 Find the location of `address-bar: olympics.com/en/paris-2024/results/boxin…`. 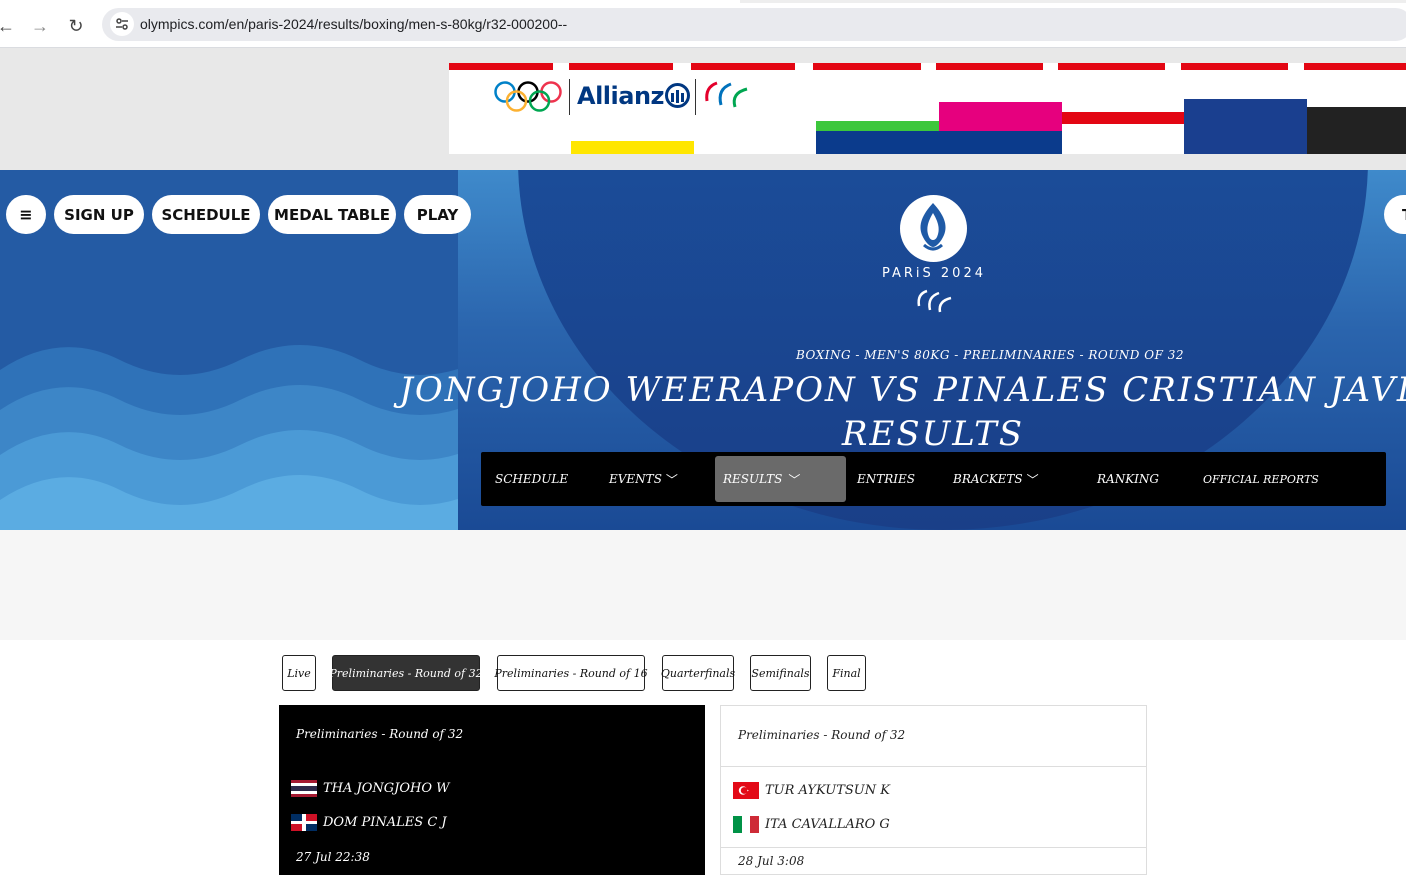

address-bar: olympics.com/en/paris-2024/results/boxin… is located at coordinates (754, 24).